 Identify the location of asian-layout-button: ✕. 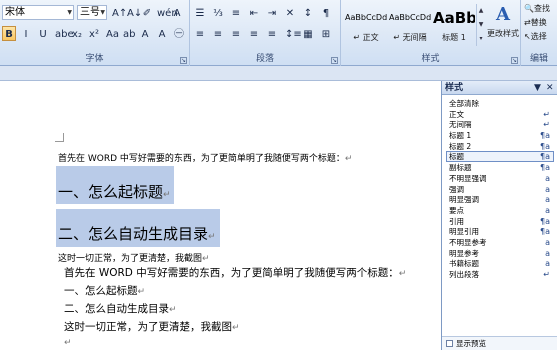
(290, 12).